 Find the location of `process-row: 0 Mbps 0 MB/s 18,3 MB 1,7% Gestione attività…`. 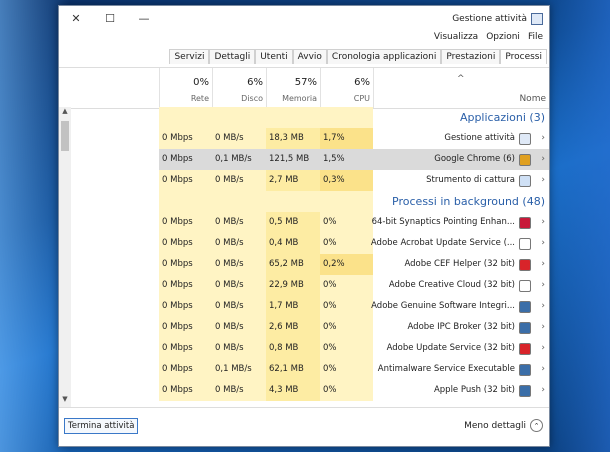

process-row: 0 Mbps 0 MB/s 18,3 MB 1,7% Gestione attività… is located at coordinates (310, 138).